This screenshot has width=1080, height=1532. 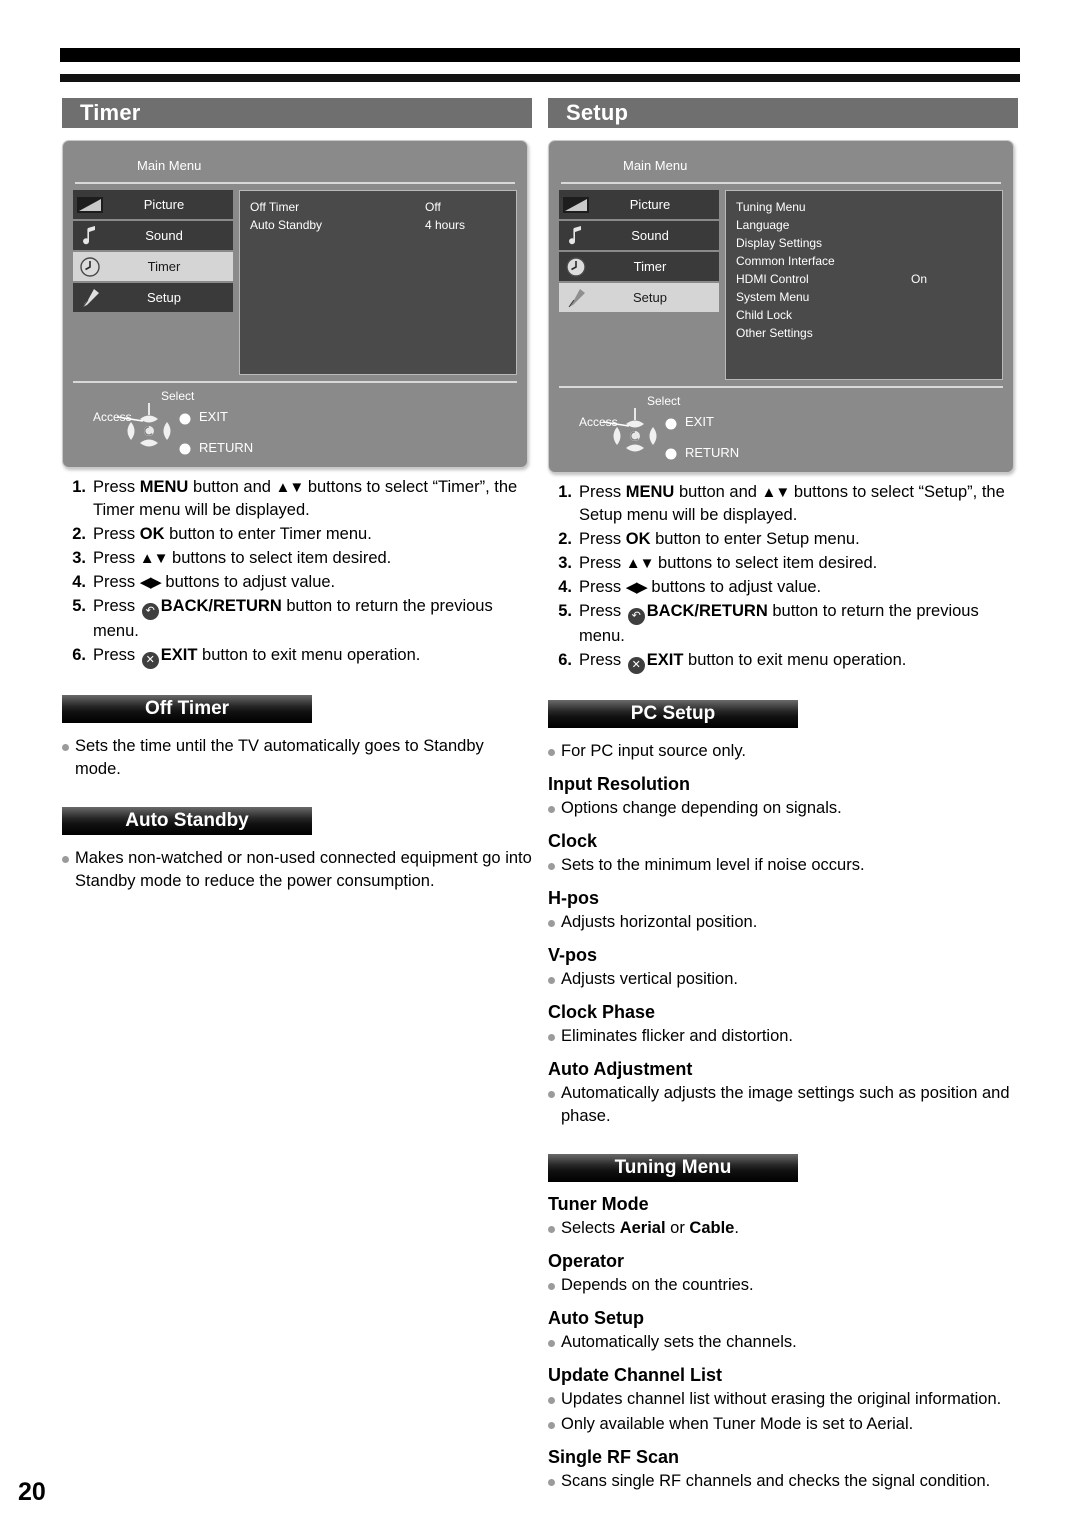 I want to click on osd-setting-value: Off, so click(x=433, y=207).